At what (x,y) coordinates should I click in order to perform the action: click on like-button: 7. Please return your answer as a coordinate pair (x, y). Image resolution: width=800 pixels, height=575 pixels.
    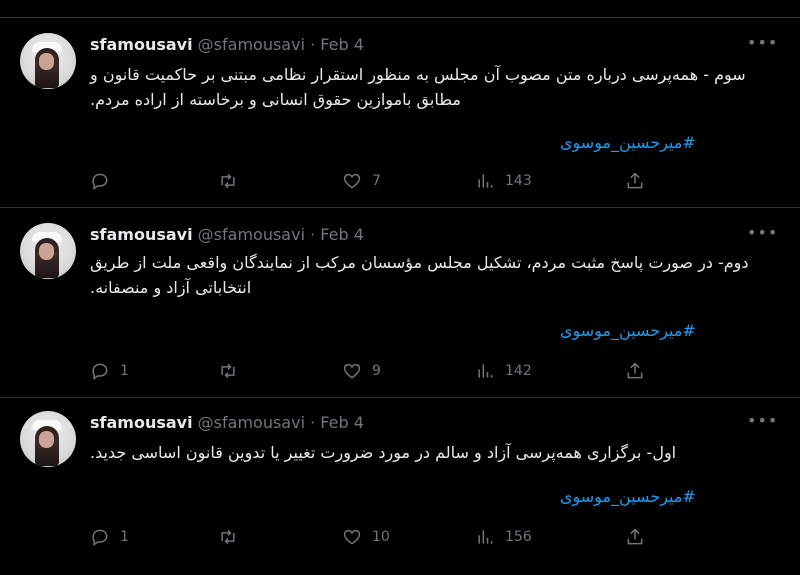
    Looking at the image, I should click on (361, 181).